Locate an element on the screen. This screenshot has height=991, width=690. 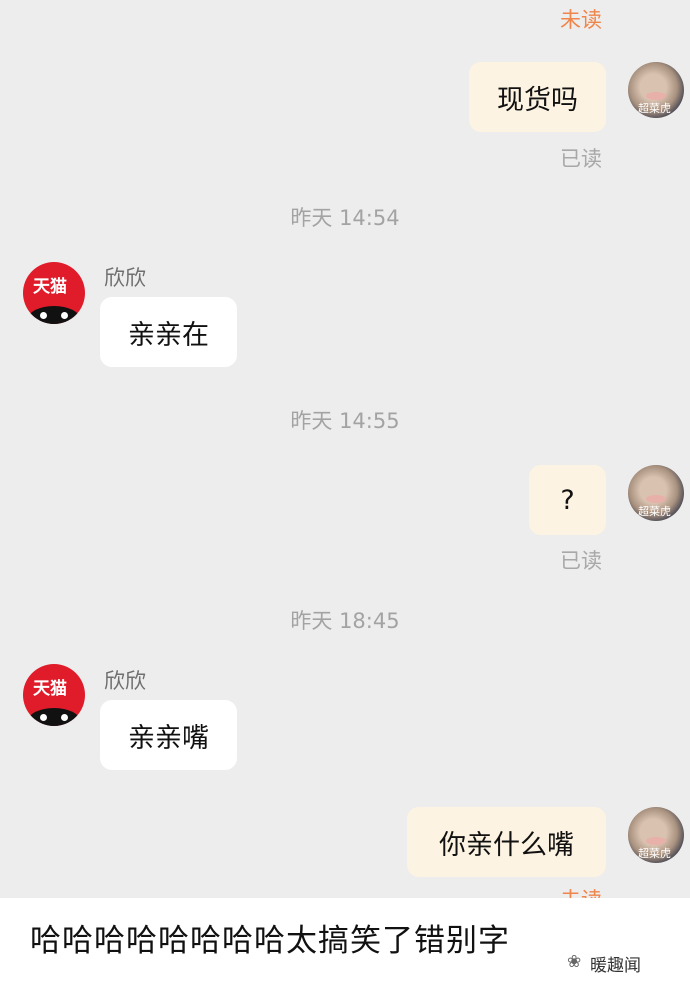
message-bubble-out: 你亲什么嘴 is located at coordinates (506, 842).